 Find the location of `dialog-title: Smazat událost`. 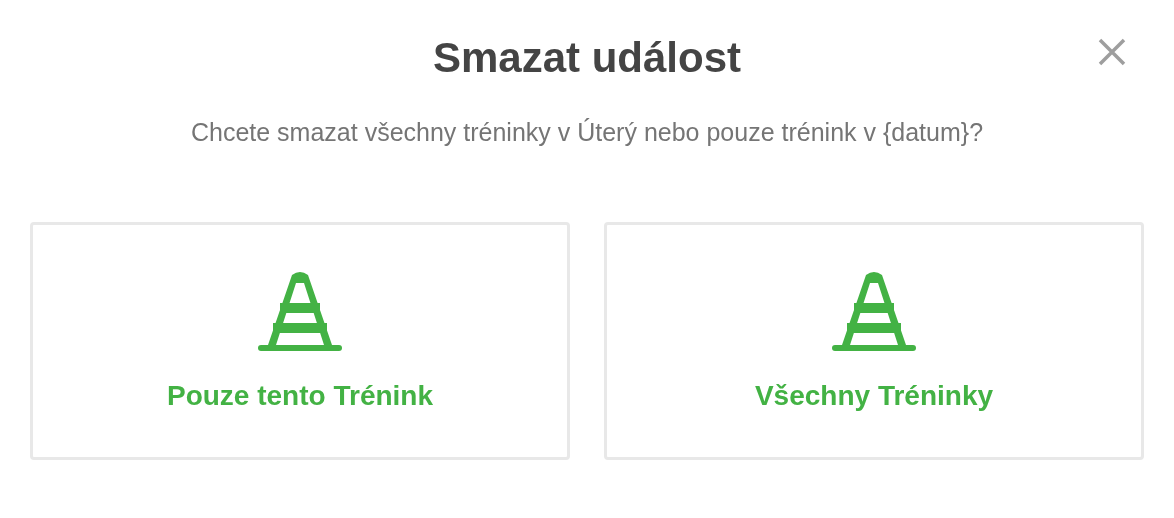

dialog-title: Smazat událost is located at coordinates (587, 58).